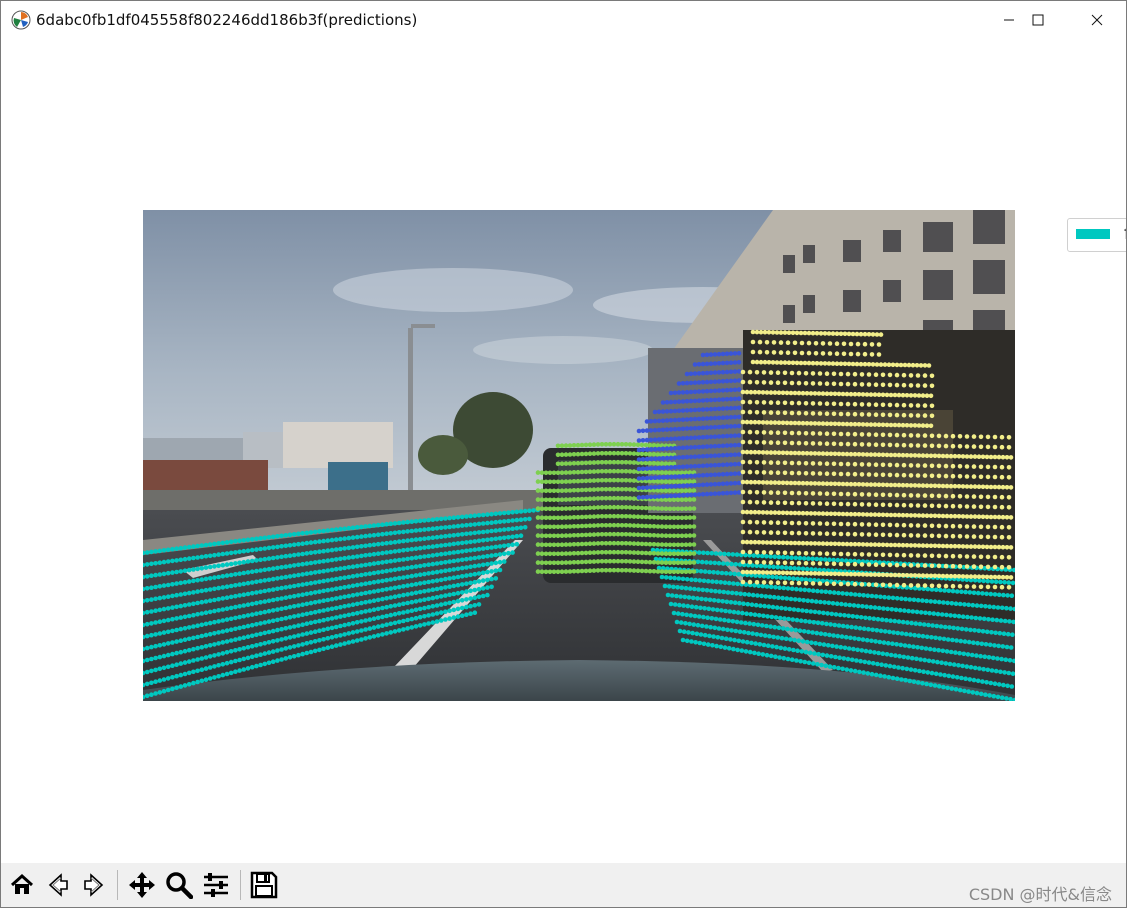 This screenshot has height=908, width=1127. I want to click on legend: f, so click(1096, 235).